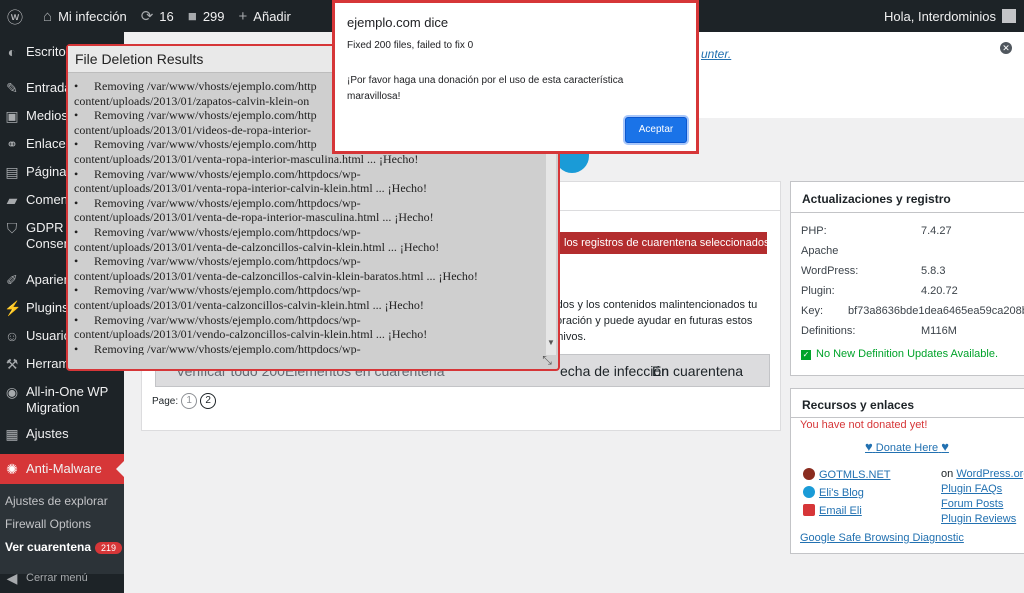  What do you see at coordinates (936, 311) in the screenshot?
I see `info-value: bf73a8636bde1dea6465ea59ca208b4` at bounding box center [936, 311].